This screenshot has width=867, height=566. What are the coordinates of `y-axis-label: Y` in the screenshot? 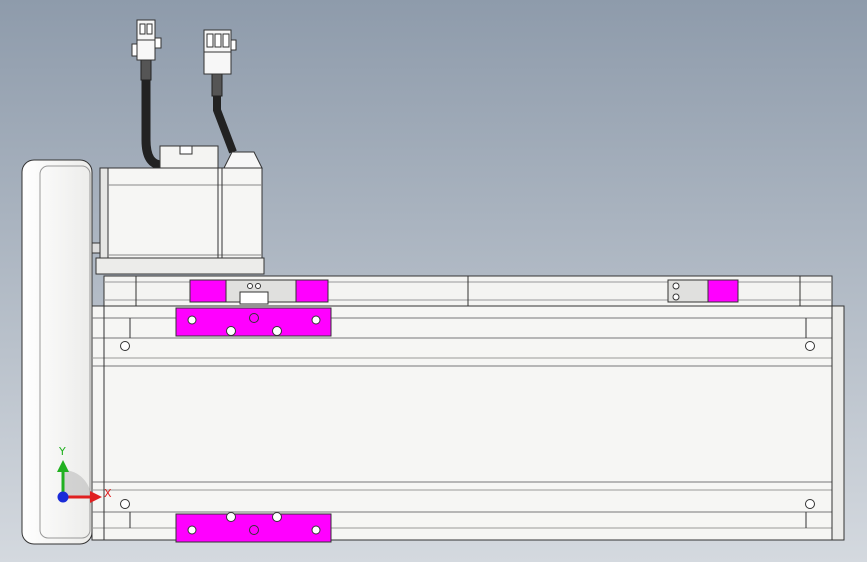 It's located at (62, 451).